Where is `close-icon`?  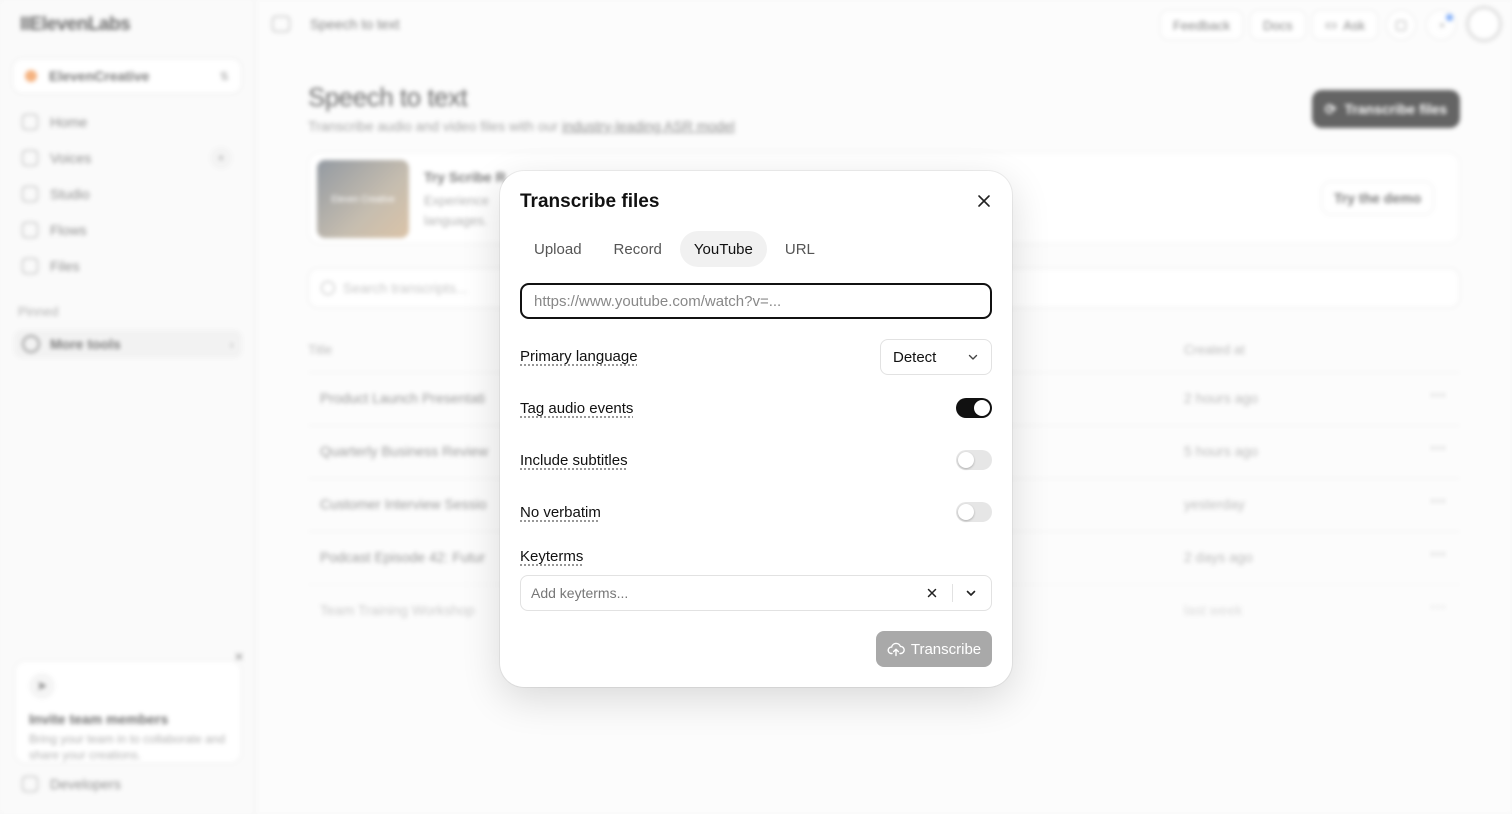 close-icon is located at coordinates (984, 201).